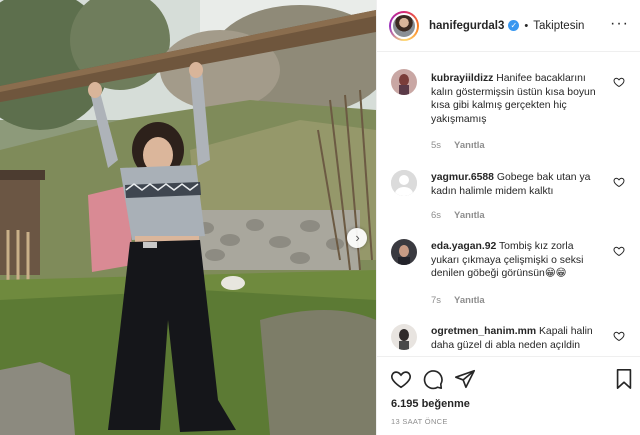 The height and width of the screenshot is (435, 640). What do you see at coordinates (433, 379) in the screenshot?
I see `comment-icon` at bounding box center [433, 379].